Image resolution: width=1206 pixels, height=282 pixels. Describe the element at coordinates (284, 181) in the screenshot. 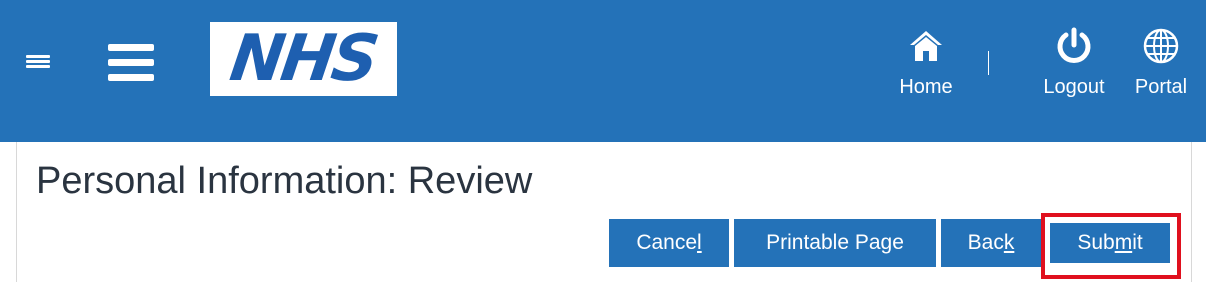

I see `page-title: Personal Information: Review` at that location.